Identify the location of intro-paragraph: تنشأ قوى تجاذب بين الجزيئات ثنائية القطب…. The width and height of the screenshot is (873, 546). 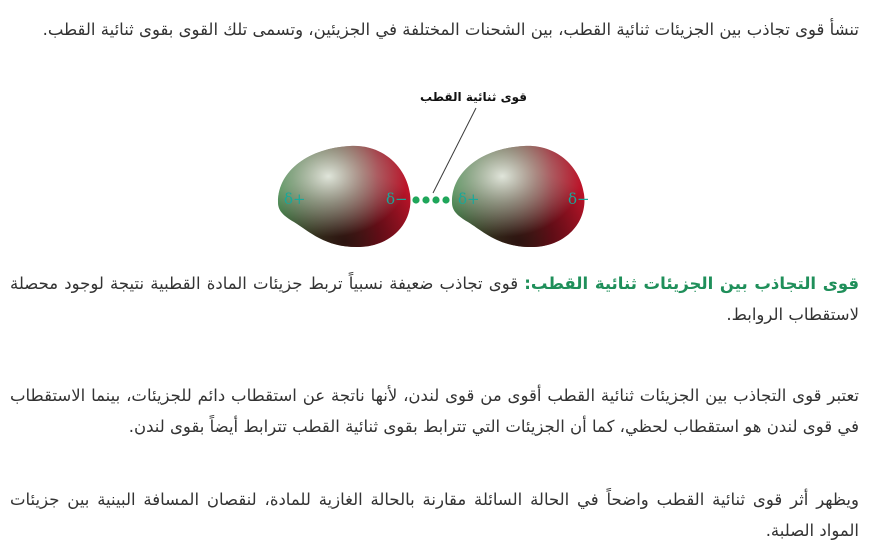
(450, 29).